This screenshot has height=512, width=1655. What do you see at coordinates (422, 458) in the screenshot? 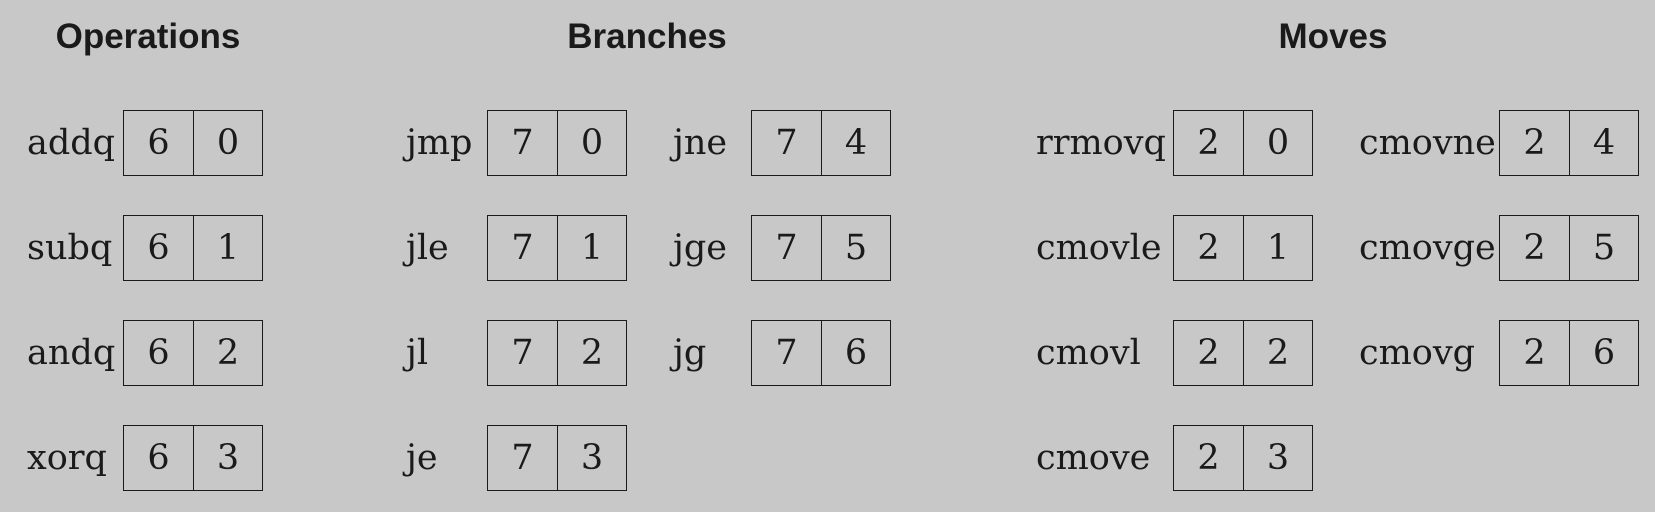
I see `mnemonic-label: je` at bounding box center [422, 458].